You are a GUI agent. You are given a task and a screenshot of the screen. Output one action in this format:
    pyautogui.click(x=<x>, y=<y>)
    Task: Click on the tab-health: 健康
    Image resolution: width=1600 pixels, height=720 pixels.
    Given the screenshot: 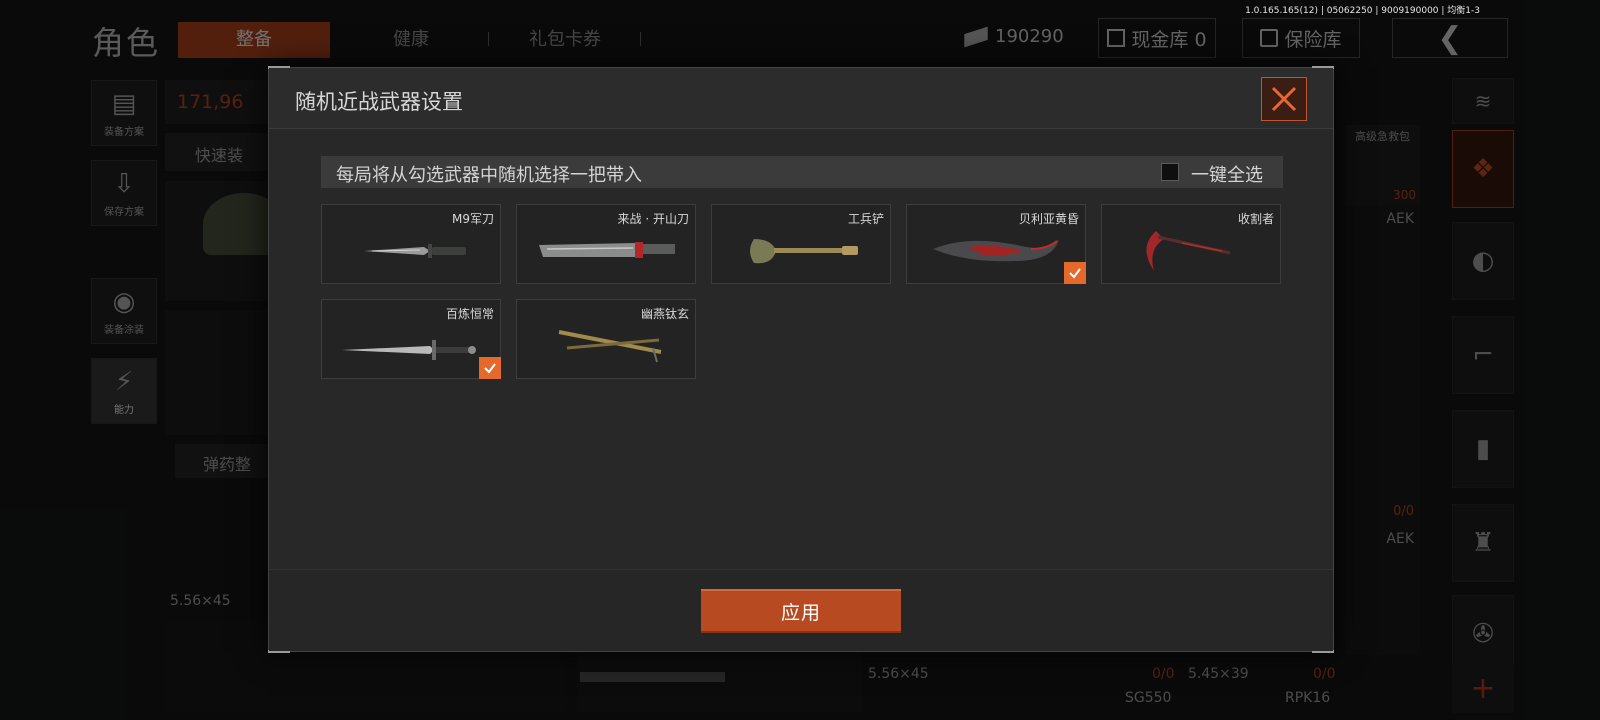 What is the action you would take?
    pyautogui.click(x=411, y=40)
    